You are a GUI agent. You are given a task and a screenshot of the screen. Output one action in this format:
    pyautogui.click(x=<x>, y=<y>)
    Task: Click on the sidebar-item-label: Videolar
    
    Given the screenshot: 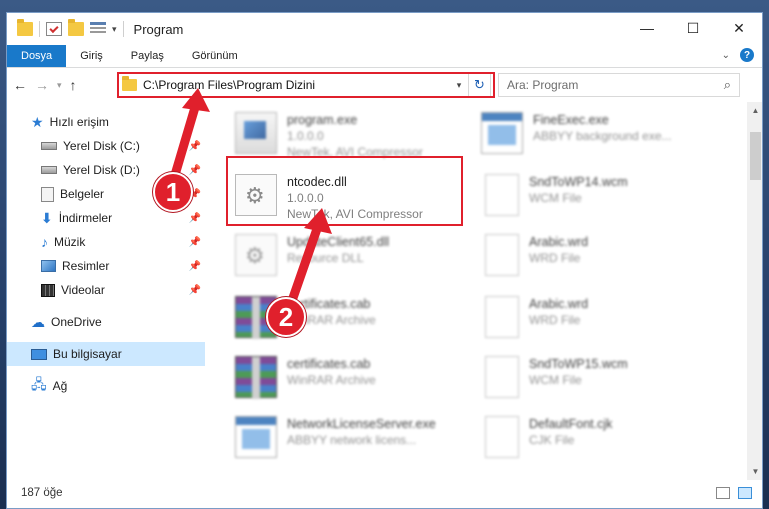 What is the action you would take?
    pyautogui.click(x=83, y=290)
    